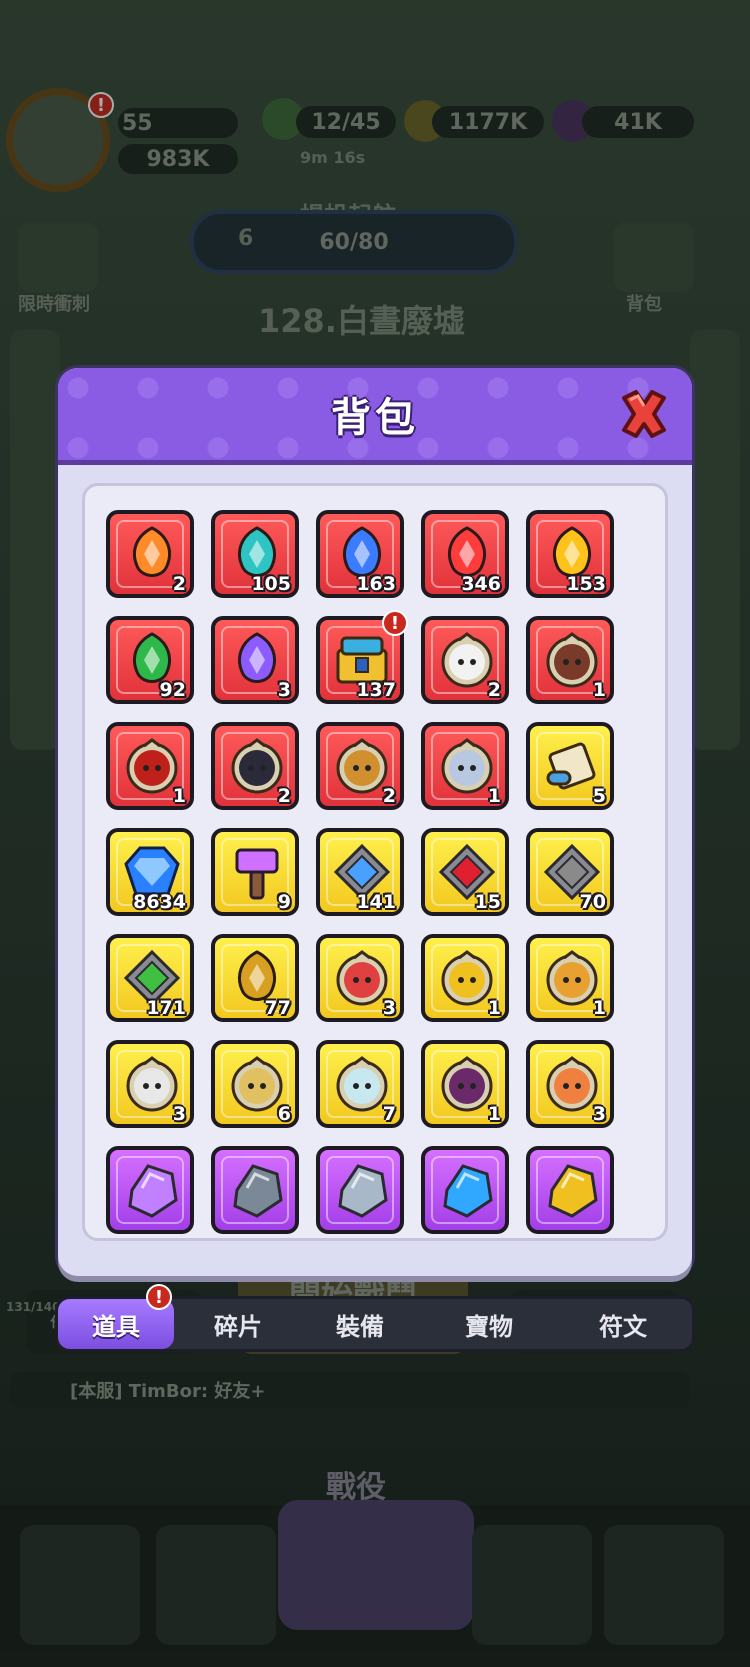  Describe the element at coordinates (489, 1324) in the screenshot. I see `tab-treasures: 寶物` at that location.